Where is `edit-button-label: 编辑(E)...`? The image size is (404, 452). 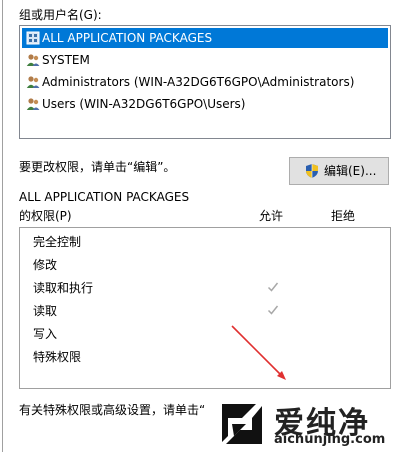 edit-button-label: 编辑(E)... is located at coordinates (350, 171).